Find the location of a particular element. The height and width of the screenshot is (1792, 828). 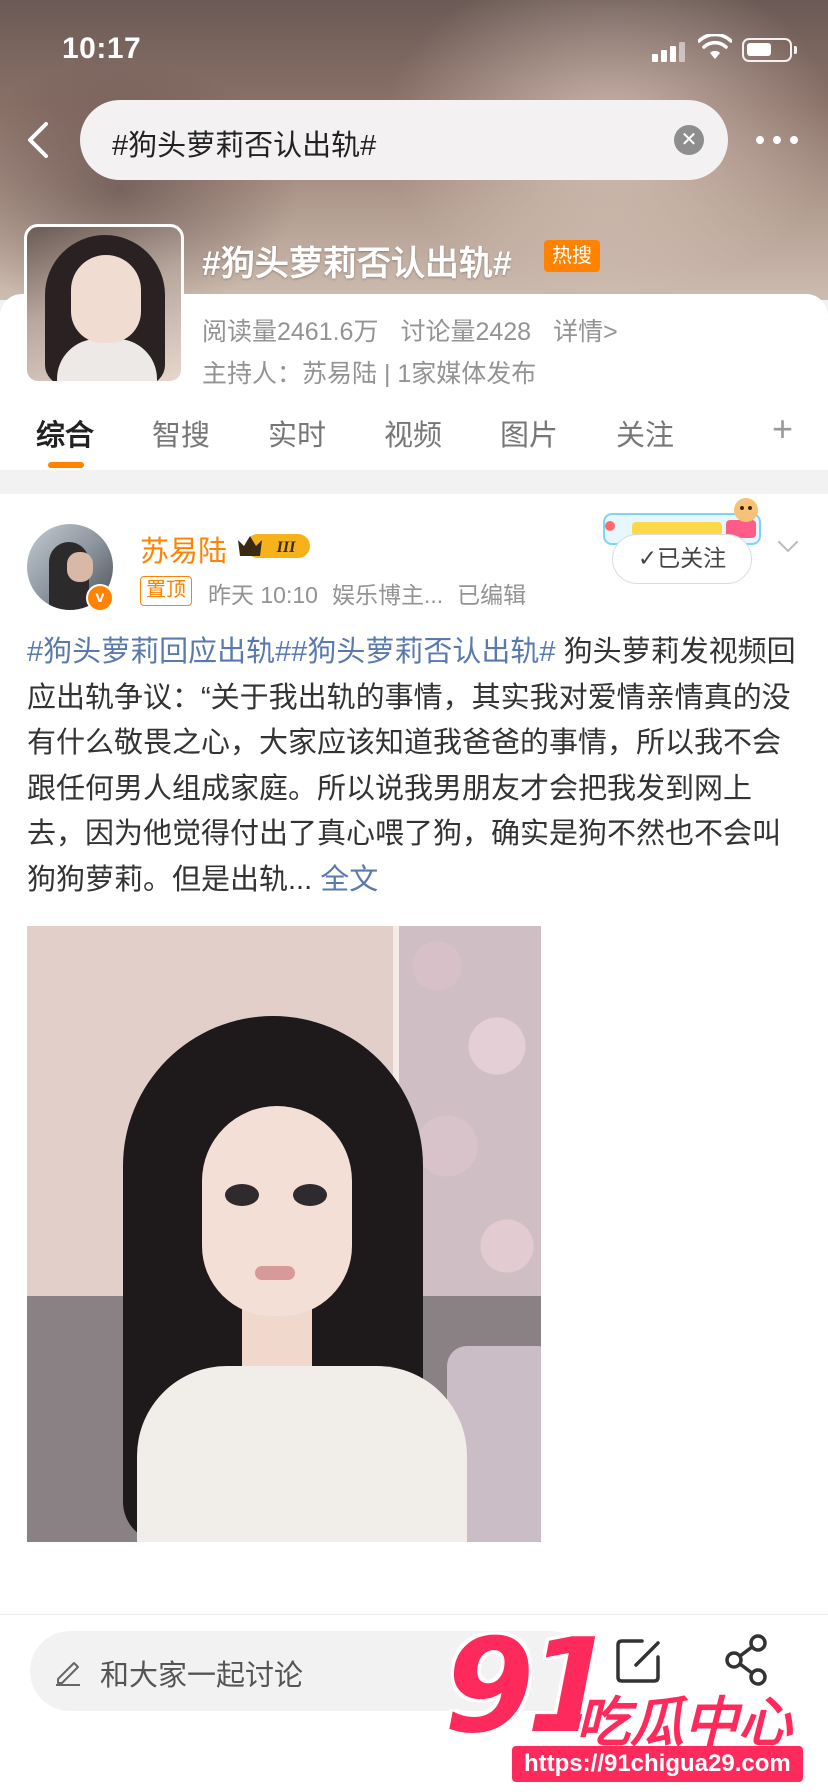

pinned-badge: 置顶 is located at coordinates (166, 591).